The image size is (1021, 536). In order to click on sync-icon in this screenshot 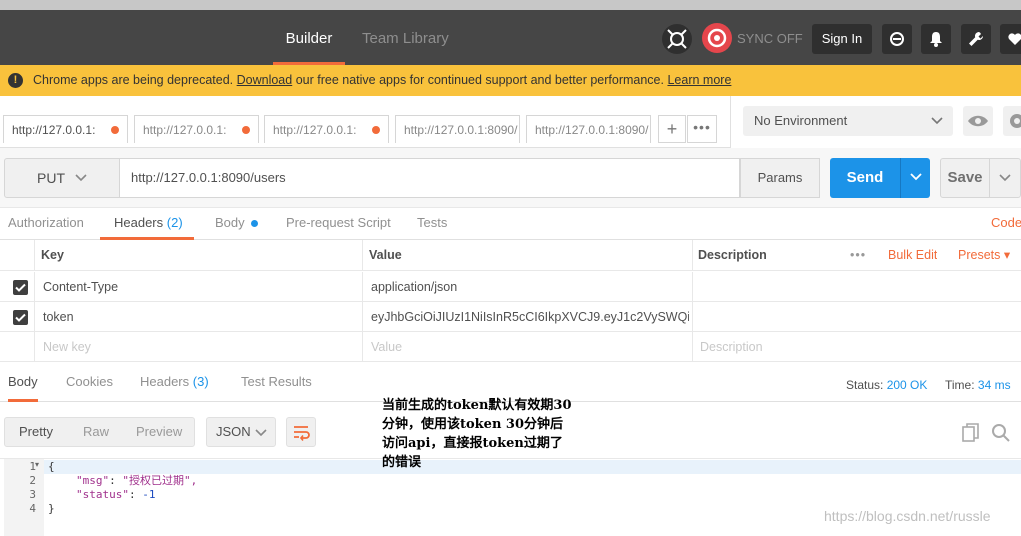, I will do `click(717, 38)`.